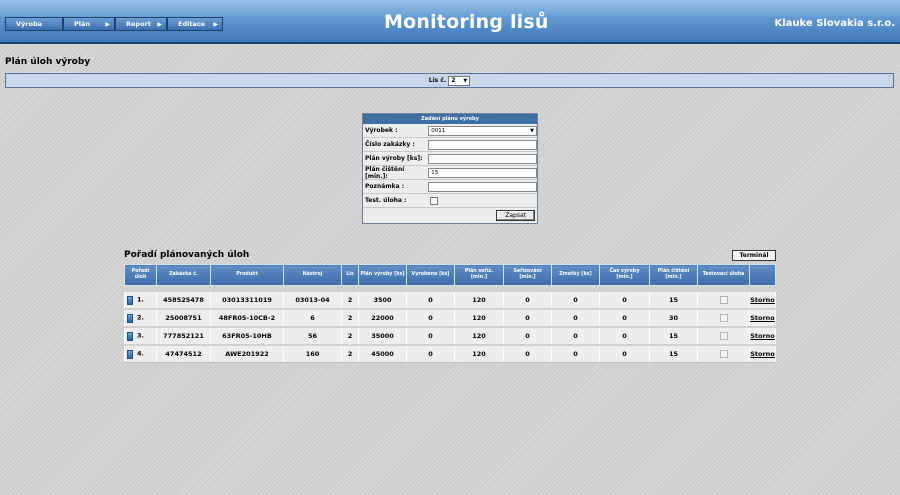 The width and height of the screenshot is (900, 495). Describe the element at coordinates (835, 23) in the screenshot. I see `company-name: Klauke Slovakia s.r.o.` at that location.